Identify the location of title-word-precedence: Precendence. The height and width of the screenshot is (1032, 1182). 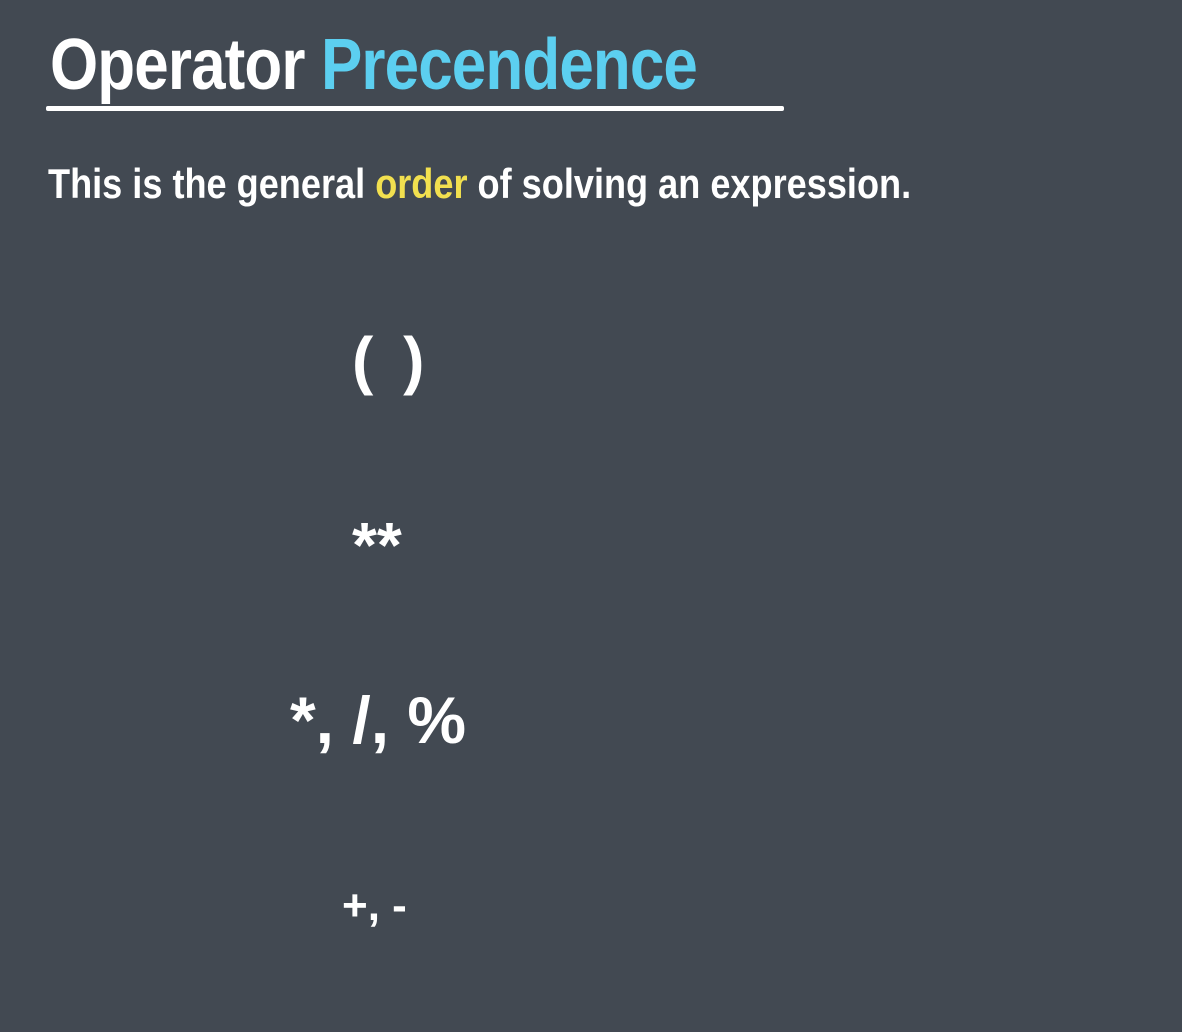
(509, 65).